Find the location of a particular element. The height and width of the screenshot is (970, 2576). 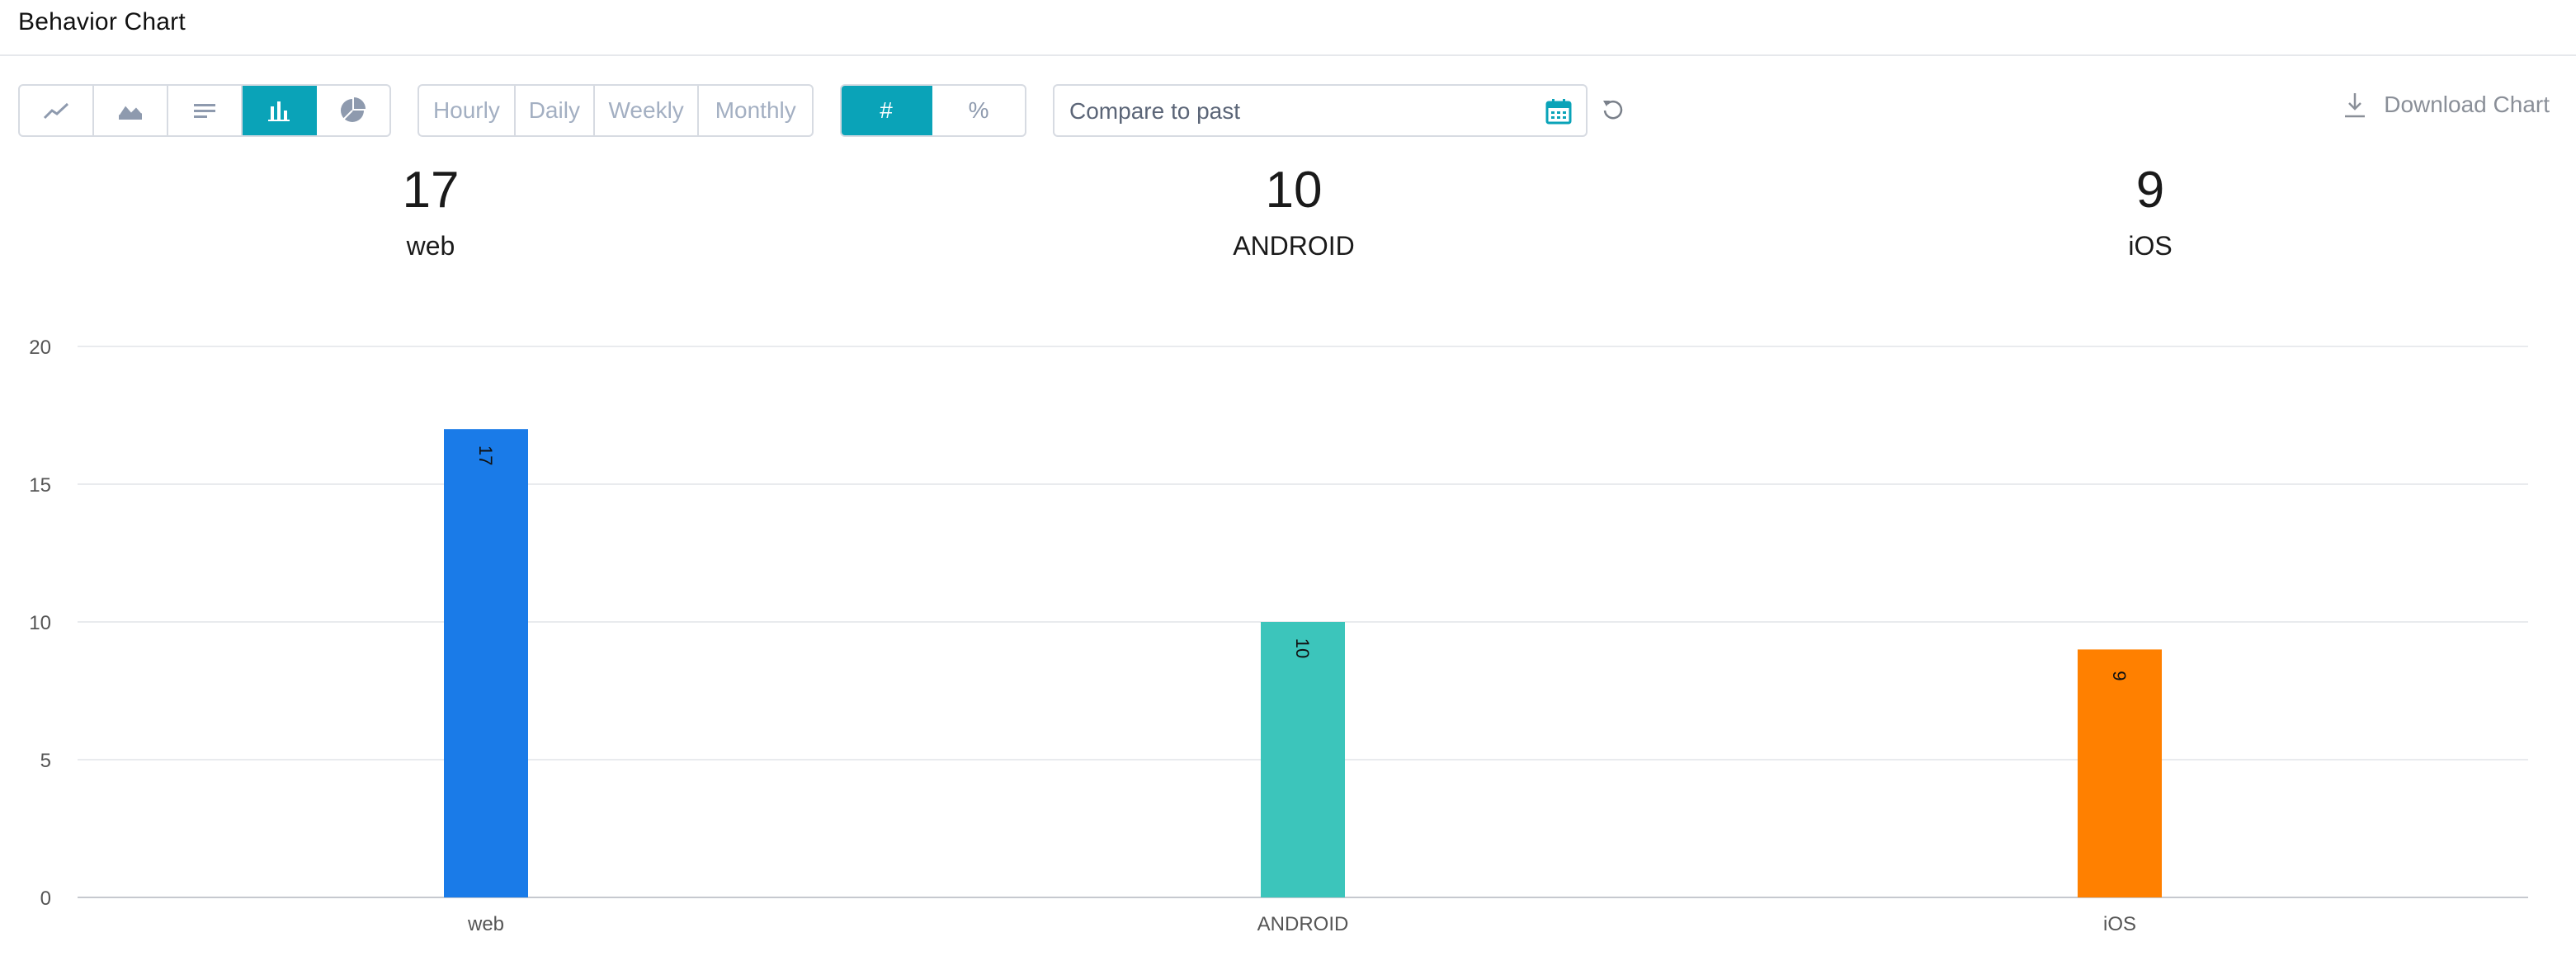

compare-field is located at coordinates (1320, 110).